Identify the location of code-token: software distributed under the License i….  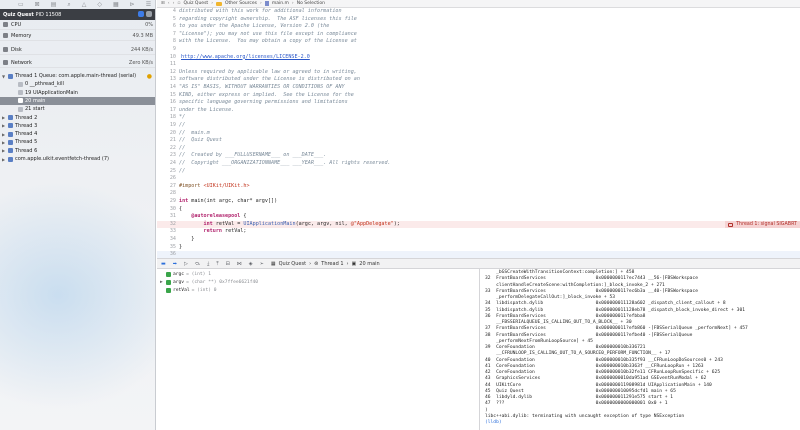
(269, 79).